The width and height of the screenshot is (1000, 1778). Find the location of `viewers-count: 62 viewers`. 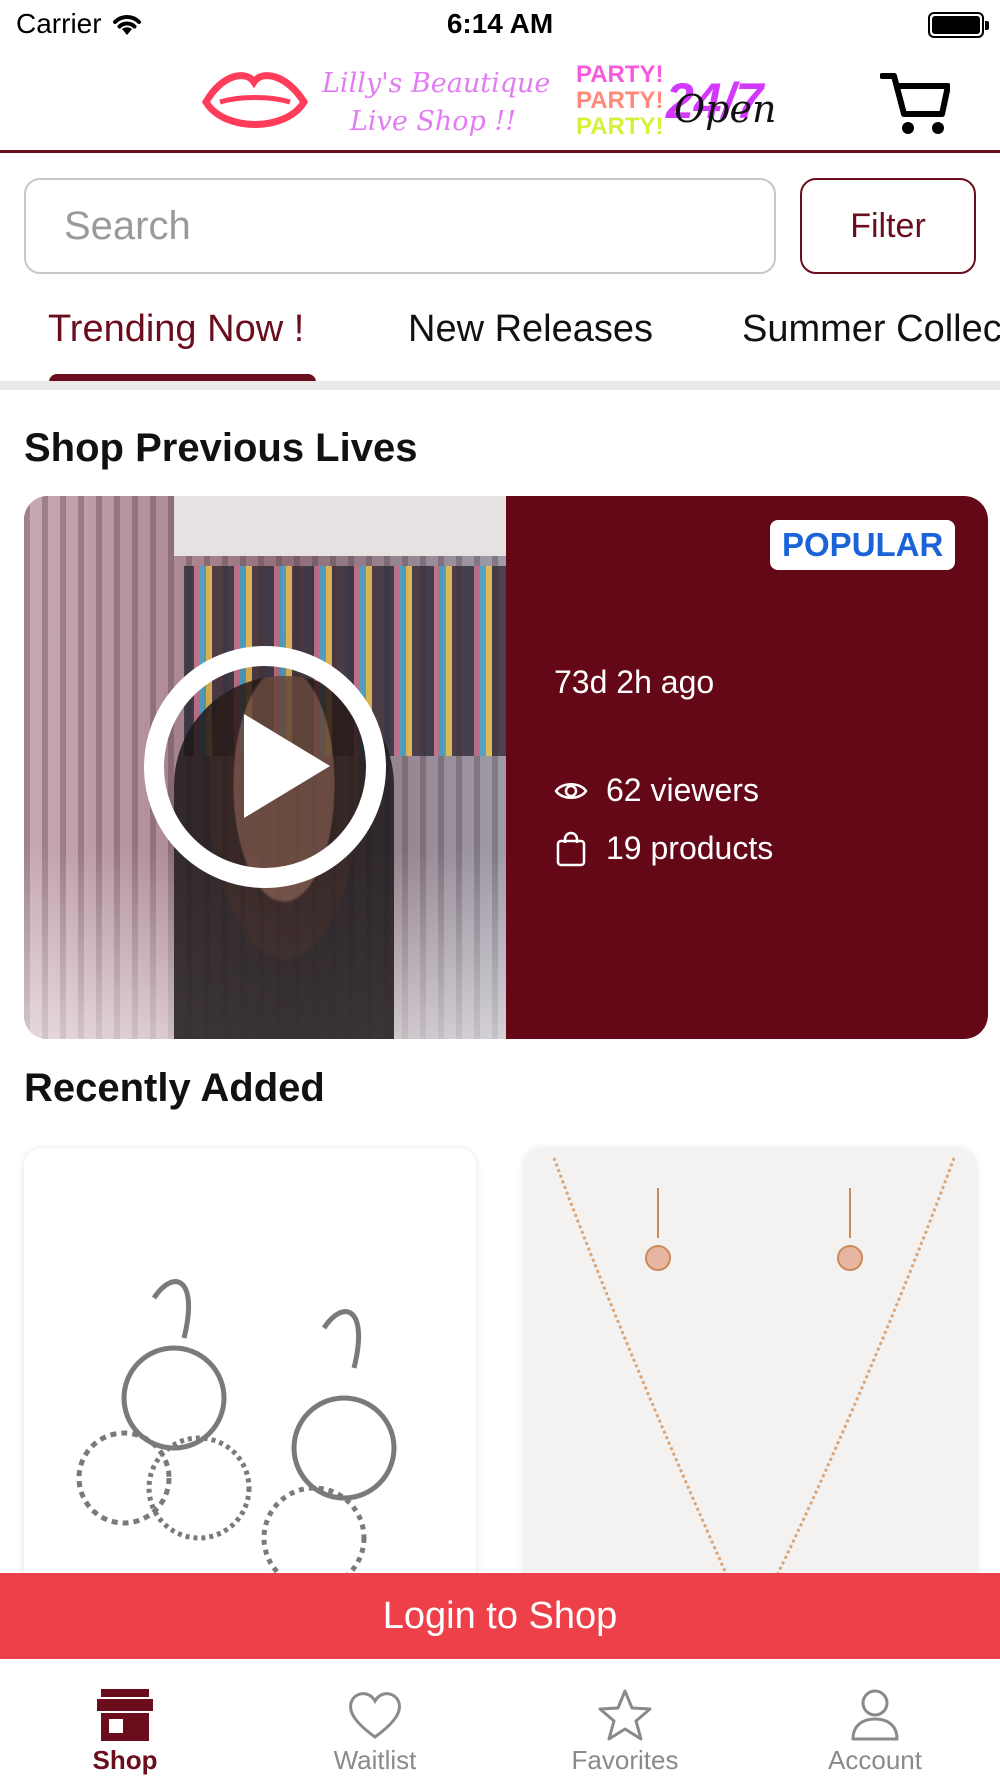

viewers-count: 62 viewers is located at coordinates (682, 790).